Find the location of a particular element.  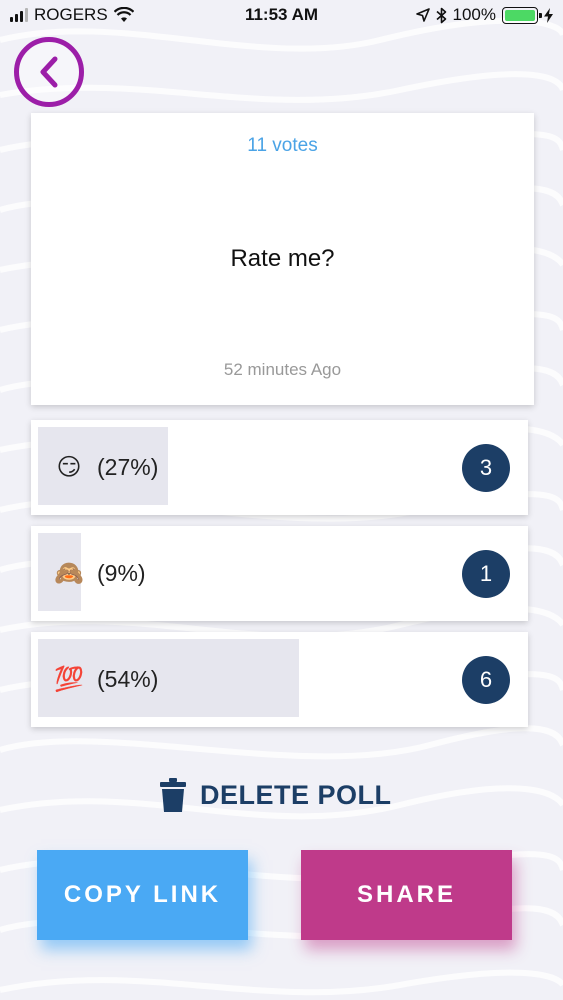

option-percent: (27%) is located at coordinates (128, 467).